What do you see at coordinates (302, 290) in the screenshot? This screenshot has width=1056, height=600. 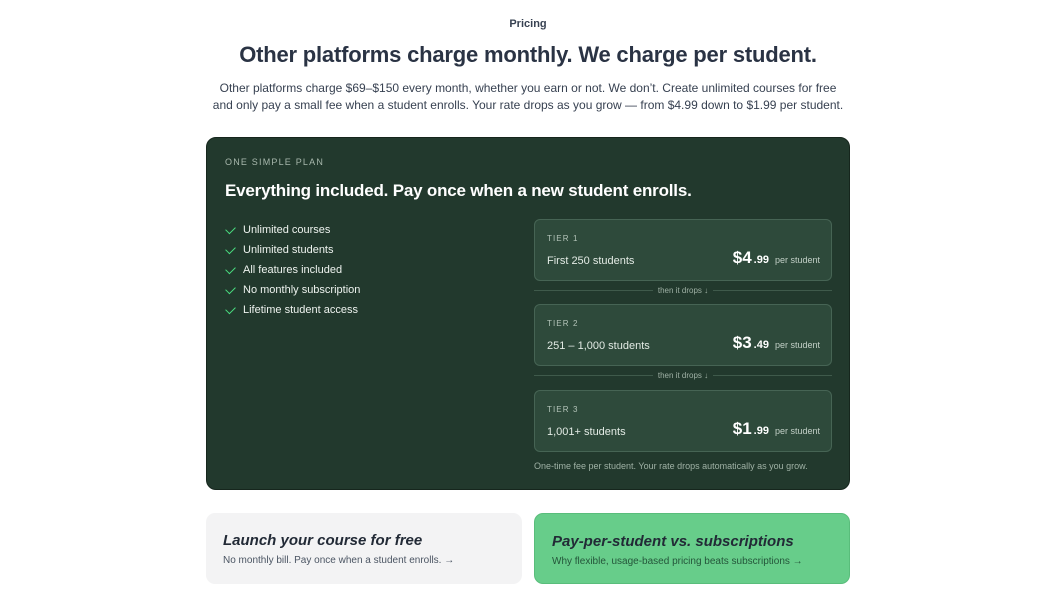 I see `feature-label: No monthly subscription` at bounding box center [302, 290].